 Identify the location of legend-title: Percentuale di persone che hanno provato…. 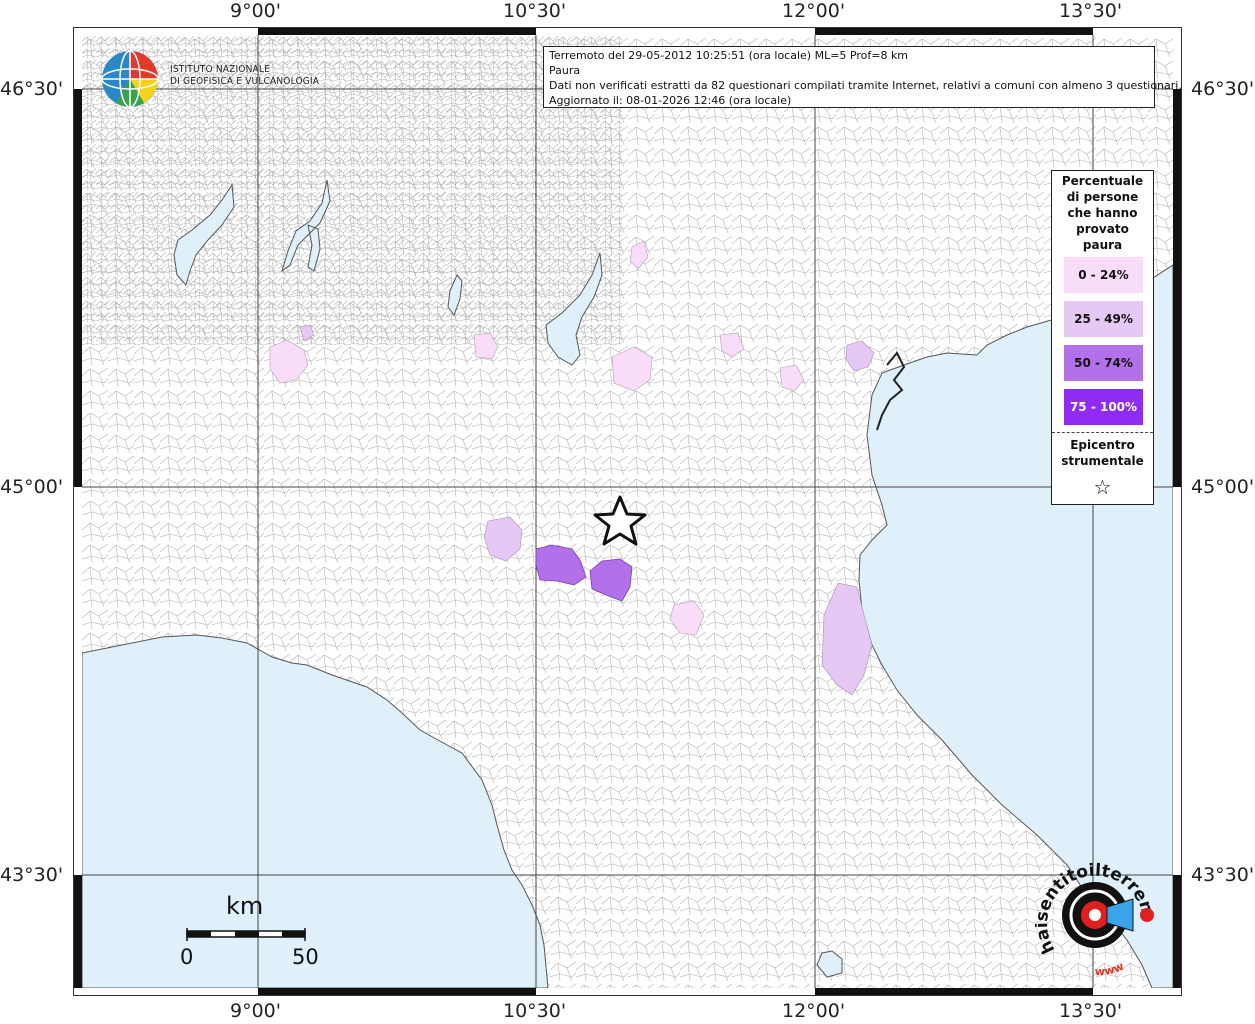
(1102, 213).